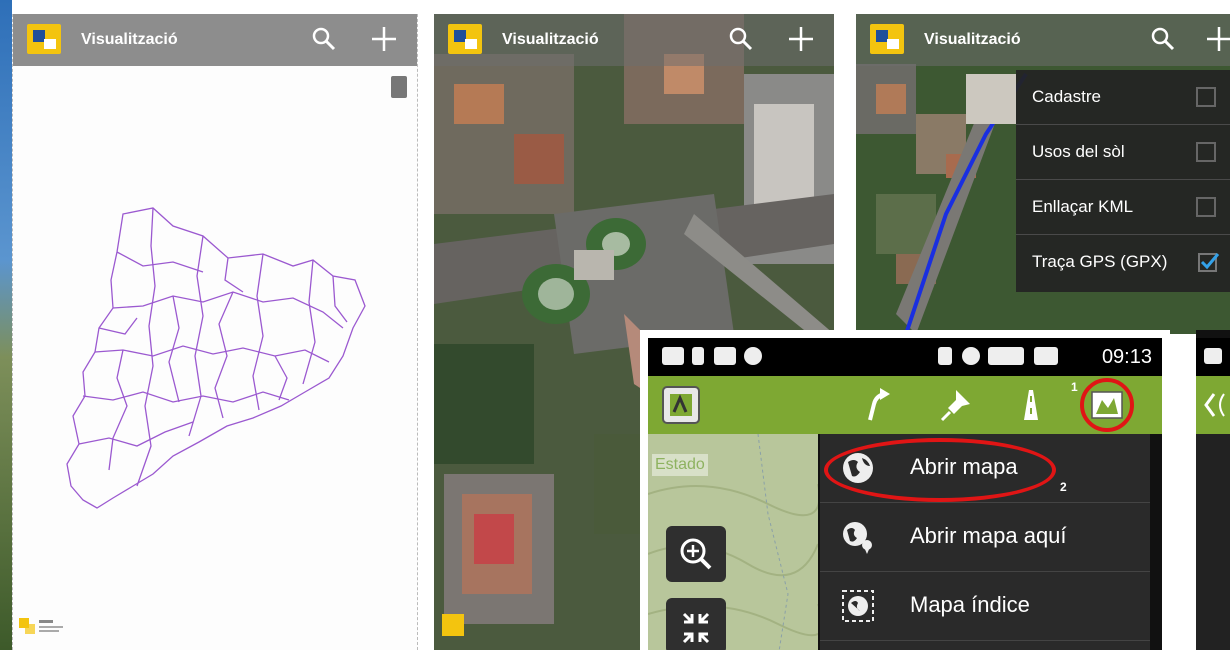 The width and height of the screenshot is (1230, 650). I want to click on menu-item-open-map: Abrir mapa 2, so click(985, 468).